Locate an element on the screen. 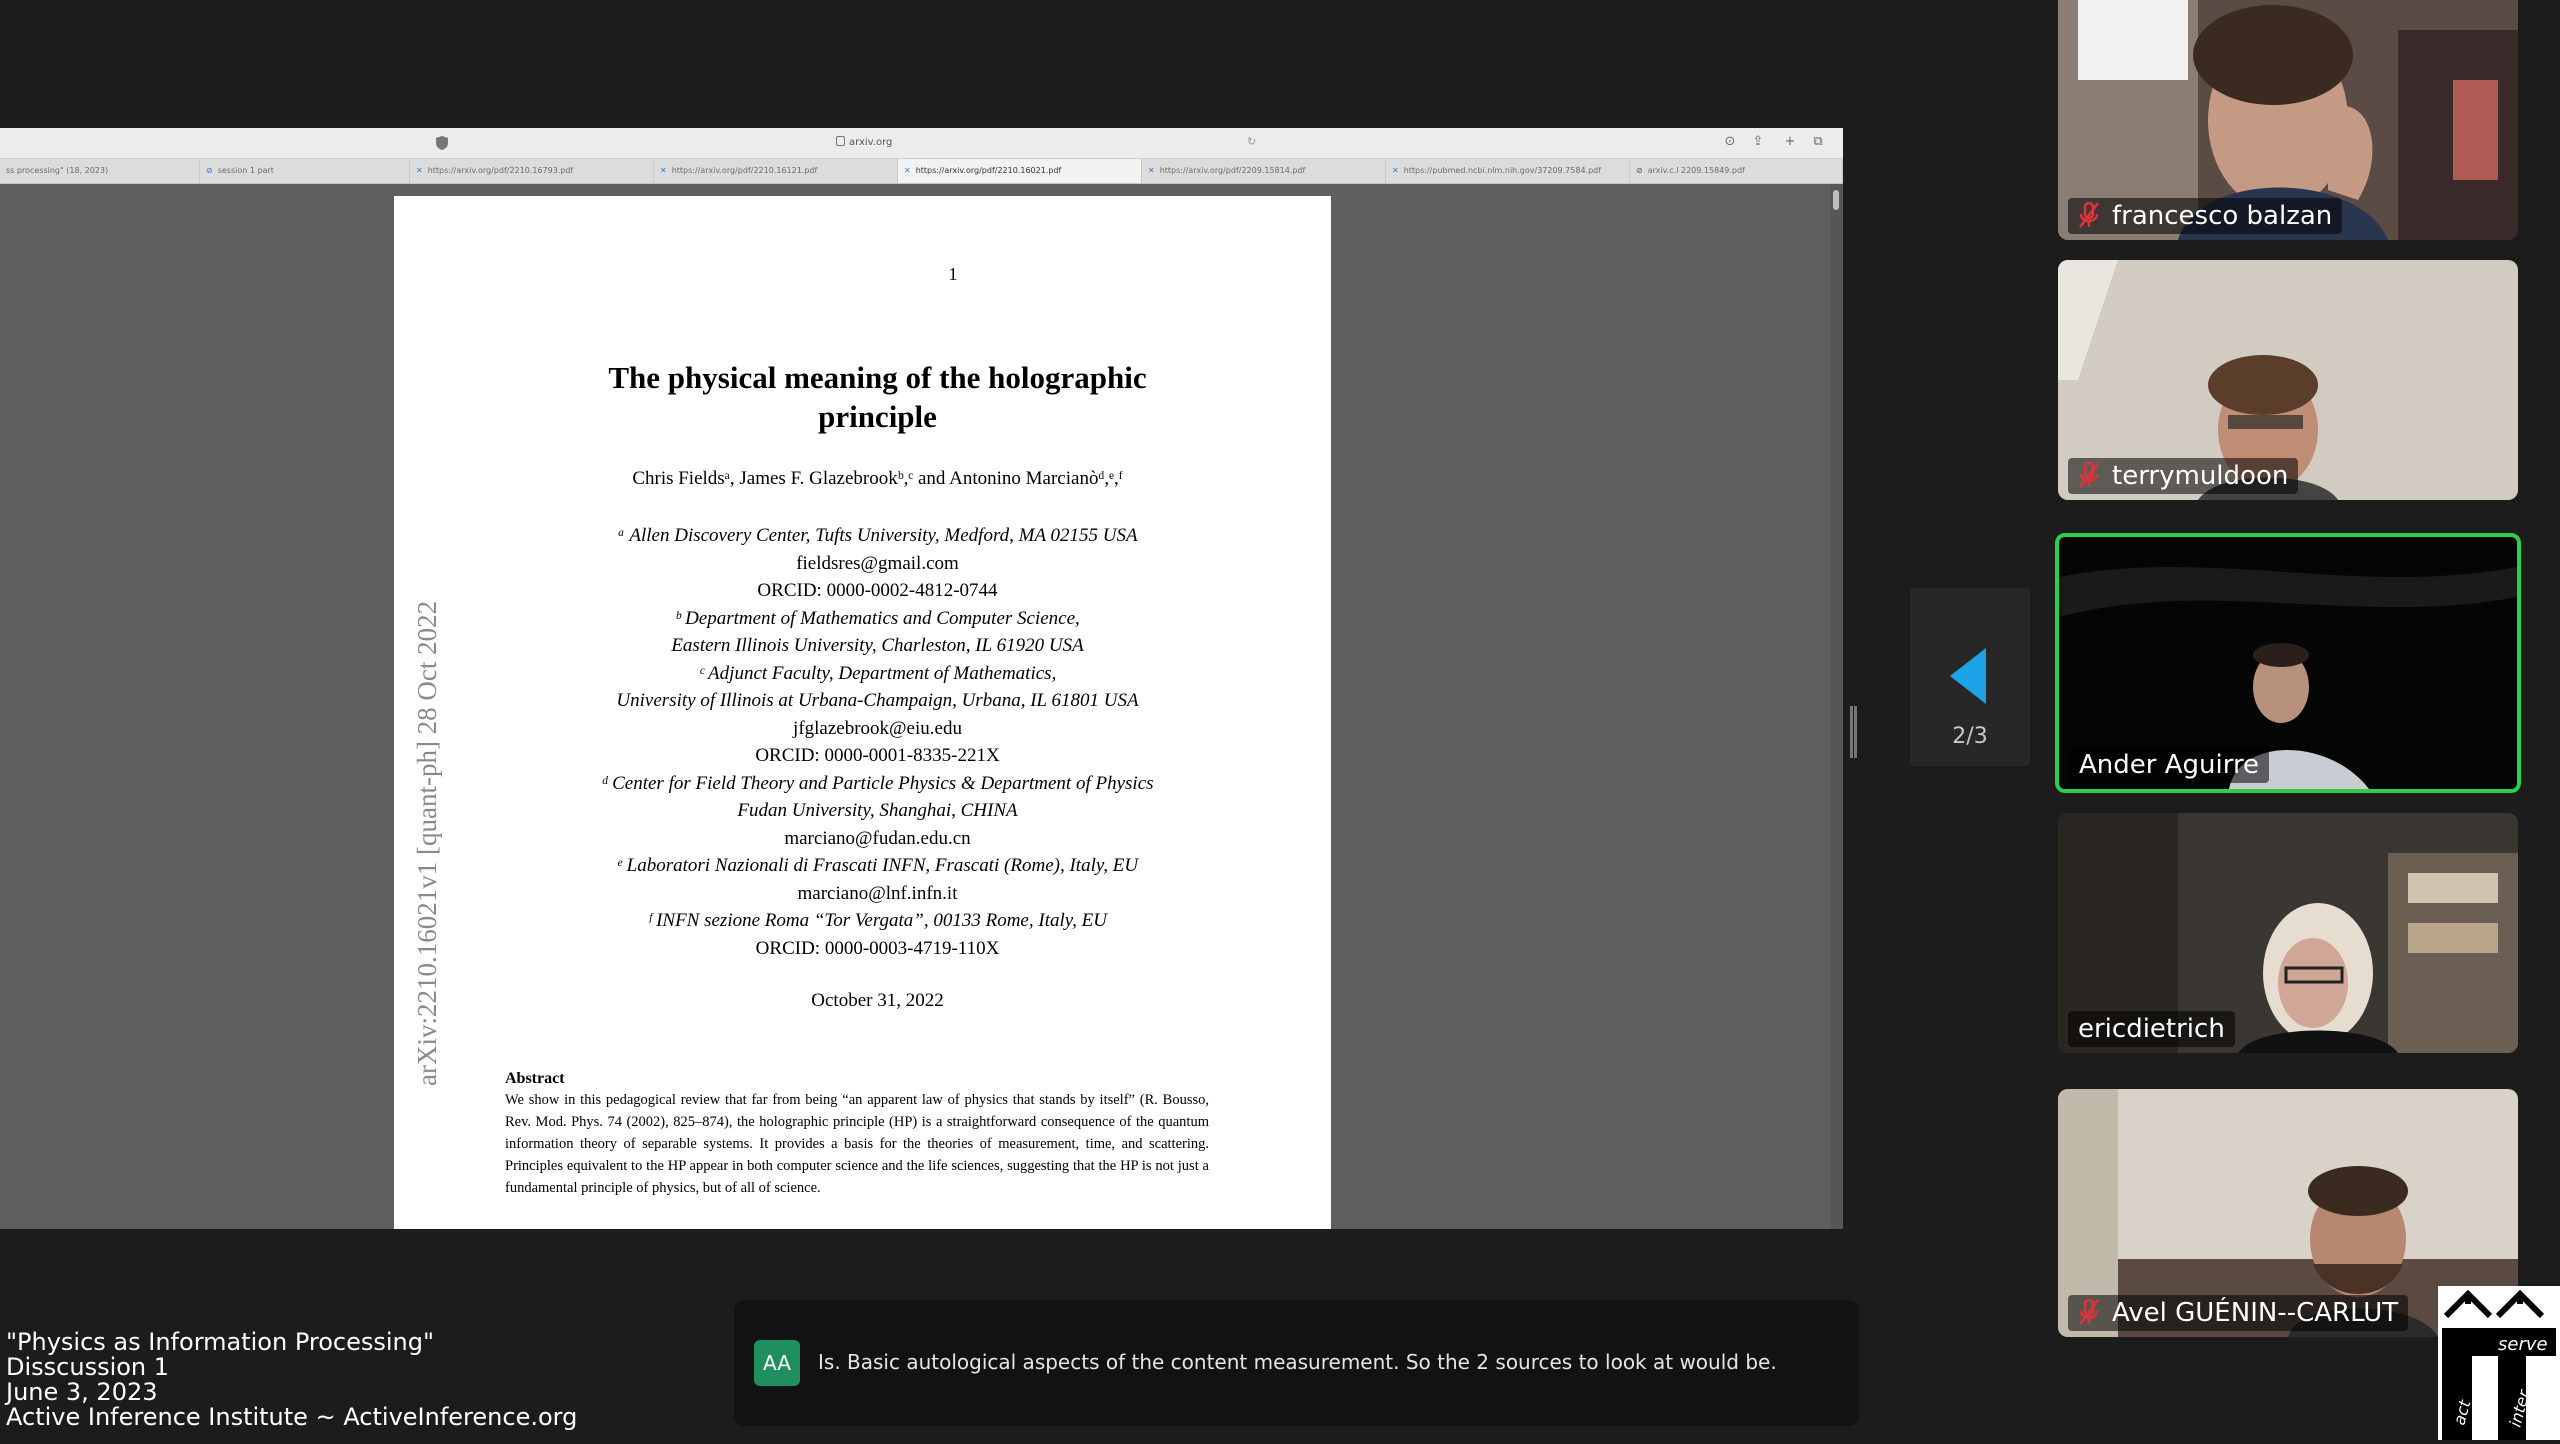 The image size is (2560, 1444). participant-name: Avel GUÉNIN--CARLUT is located at coordinates (2255, 1313).